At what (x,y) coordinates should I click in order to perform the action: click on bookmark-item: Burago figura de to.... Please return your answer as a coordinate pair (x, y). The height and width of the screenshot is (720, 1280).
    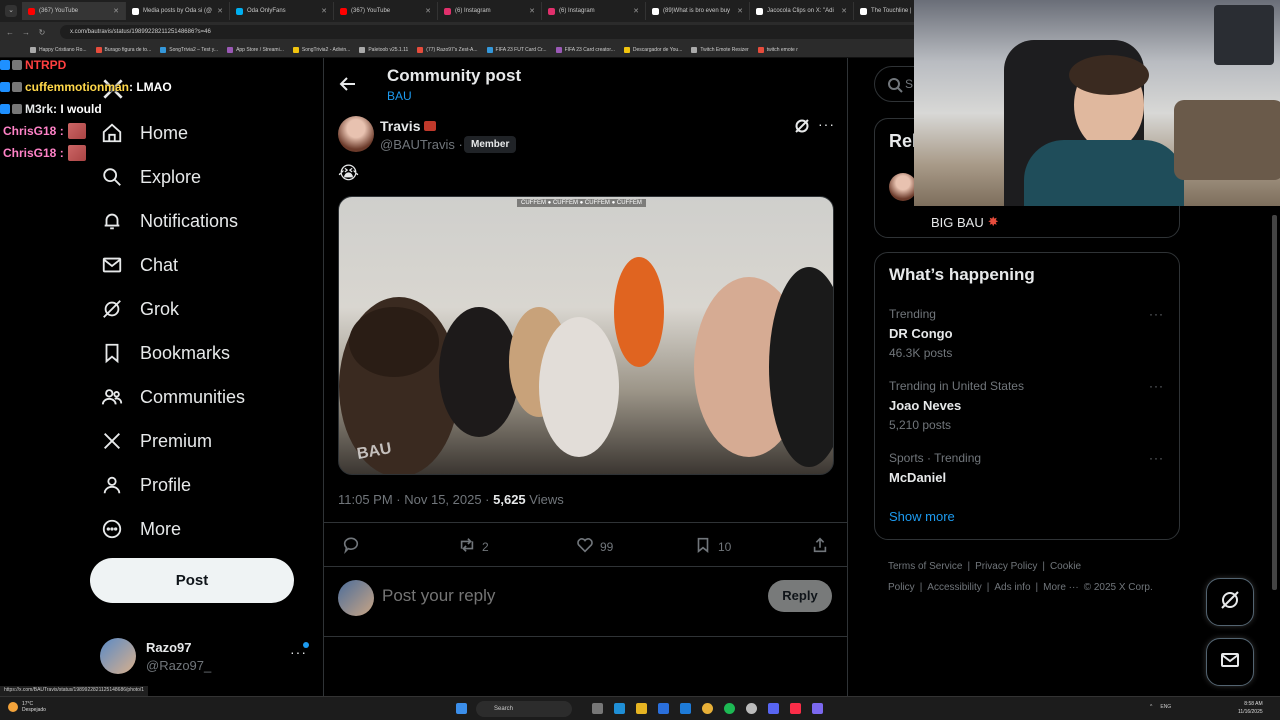
    Looking at the image, I should click on (123, 49).